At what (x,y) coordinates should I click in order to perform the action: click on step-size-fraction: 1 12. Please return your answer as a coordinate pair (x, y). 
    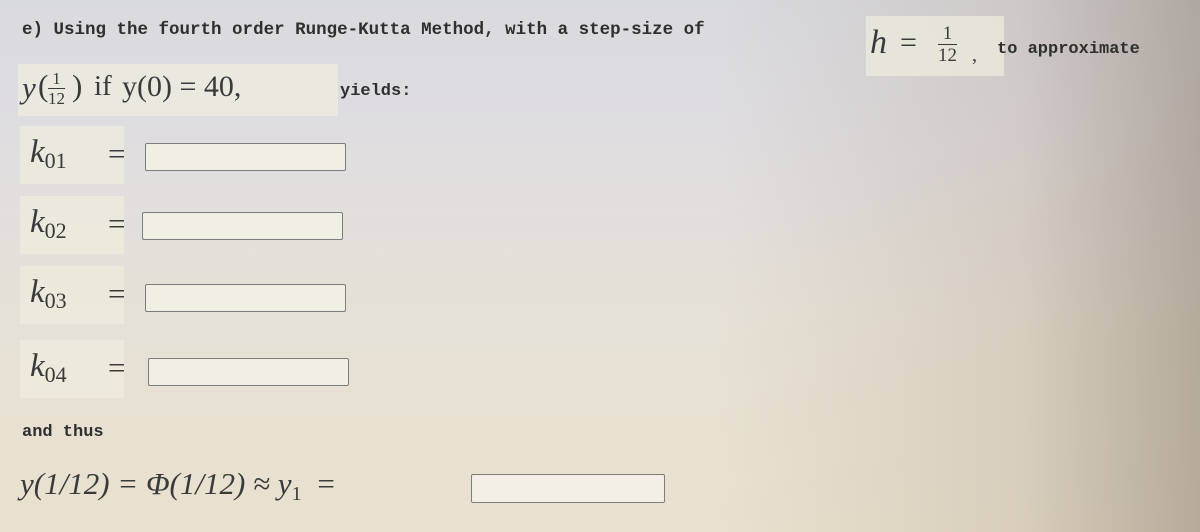
    Looking at the image, I should click on (947, 44).